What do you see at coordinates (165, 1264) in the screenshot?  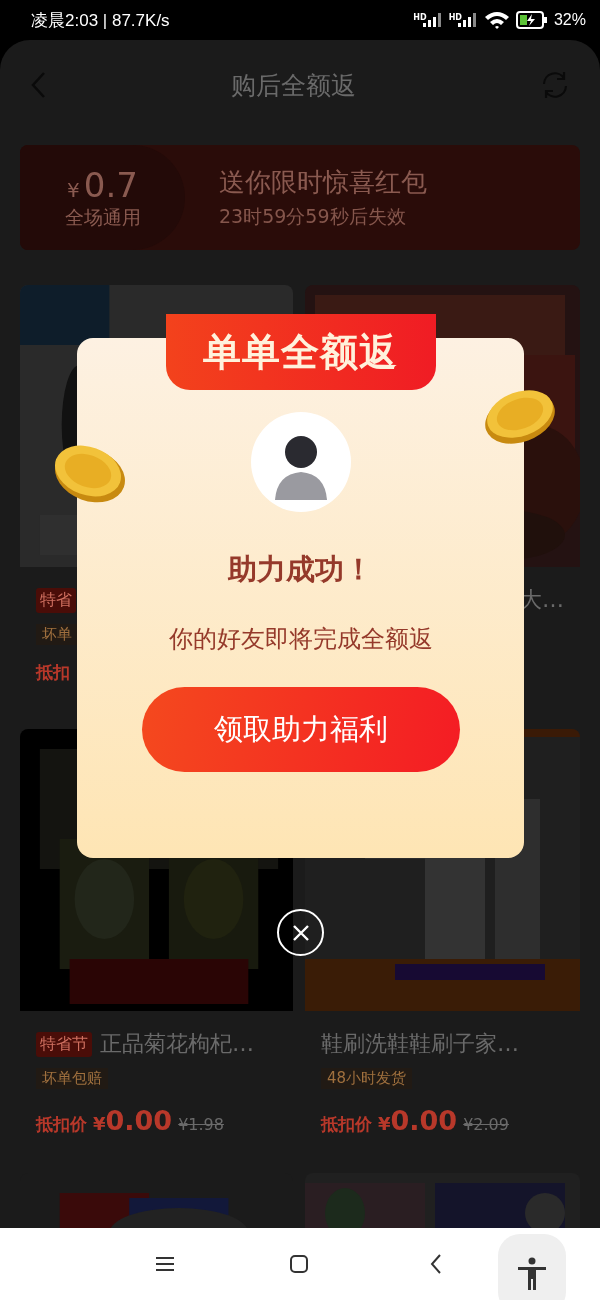 I see `menu-icon` at bounding box center [165, 1264].